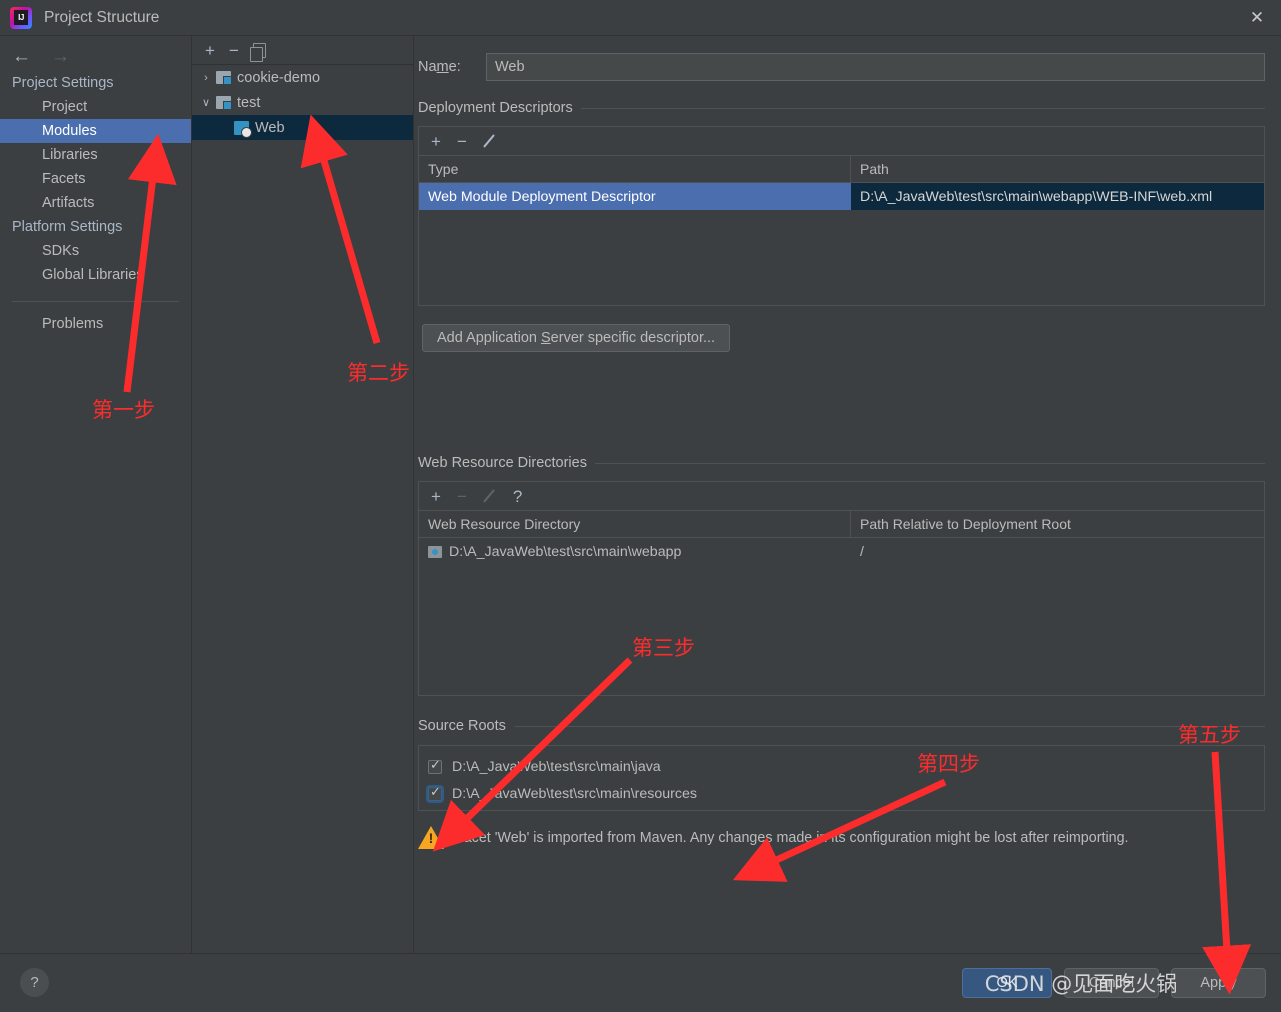  I want to click on sidebar-item-facets: Facets, so click(95, 179).